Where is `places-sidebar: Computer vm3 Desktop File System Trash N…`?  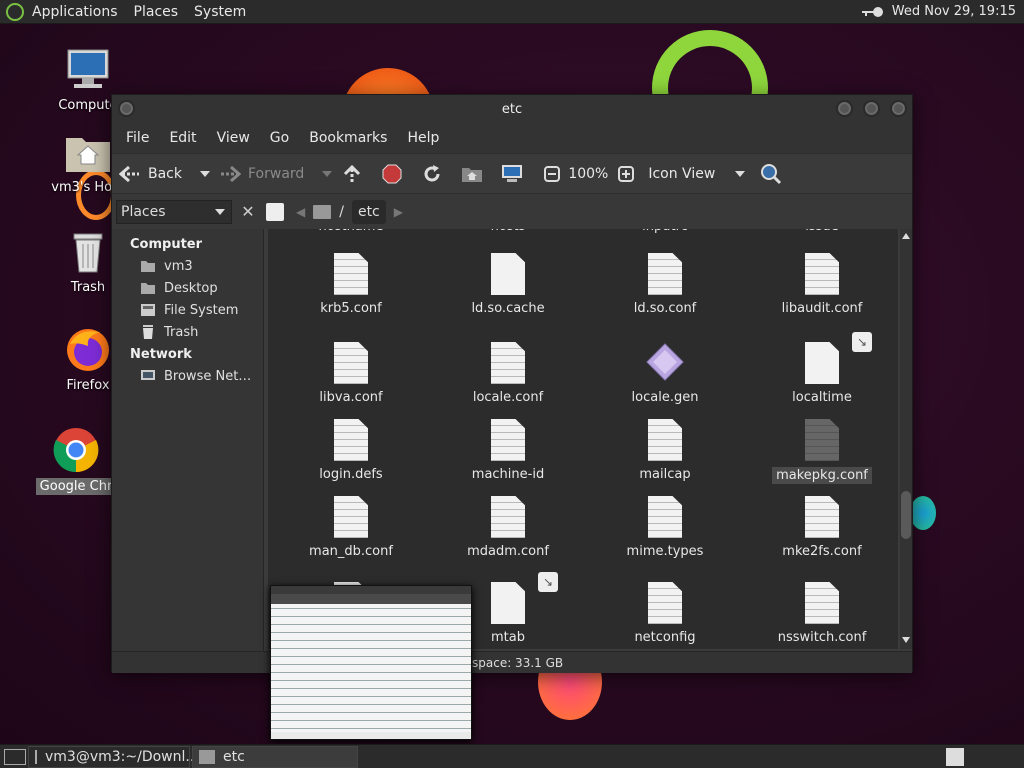 places-sidebar: Computer vm3 Desktop File System Trash N… is located at coordinates (188, 443).